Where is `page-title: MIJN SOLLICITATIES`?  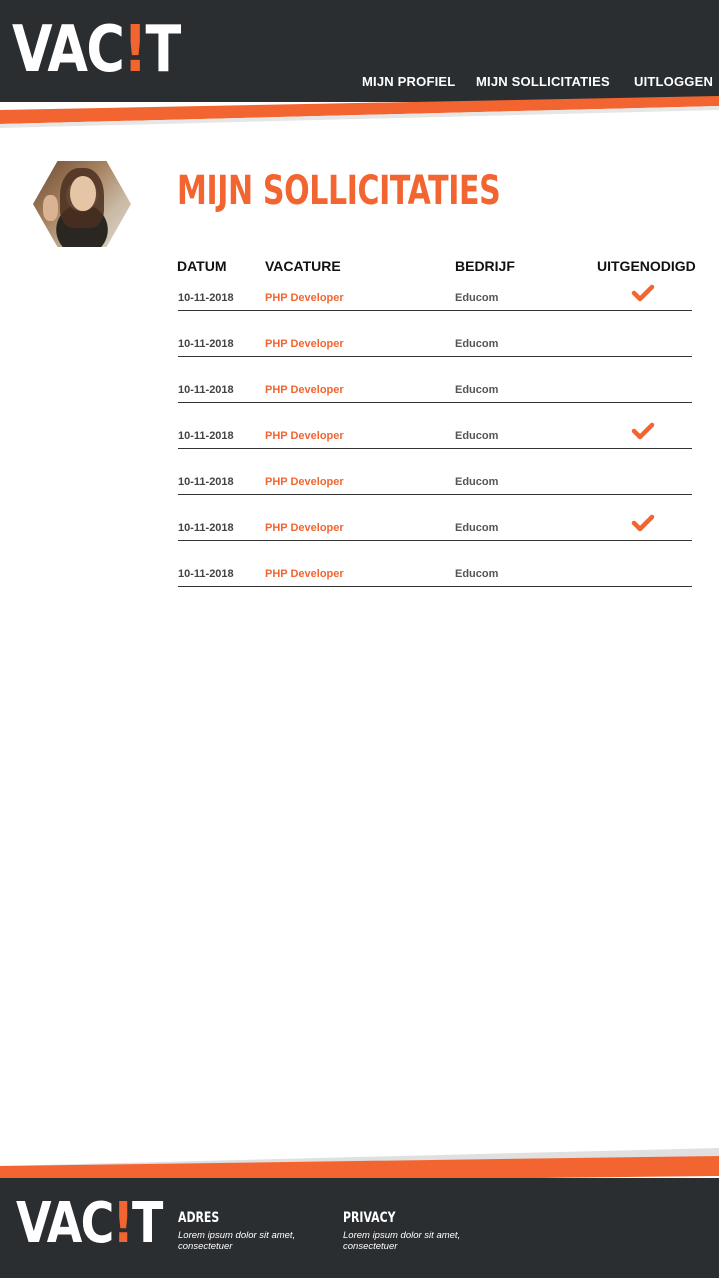 page-title: MIJN SOLLICITATIES is located at coordinates (339, 191).